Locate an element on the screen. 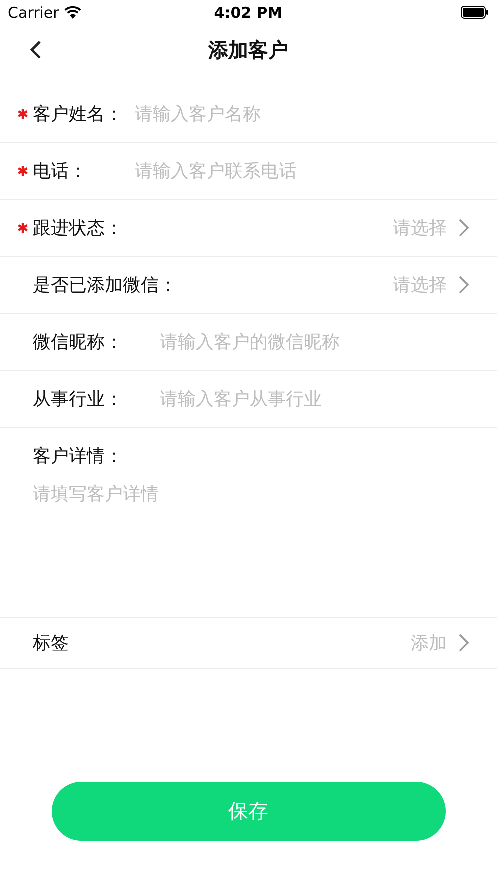 The height and width of the screenshot is (883, 497). carrier-label: Carrier is located at coordinates (34, 13).